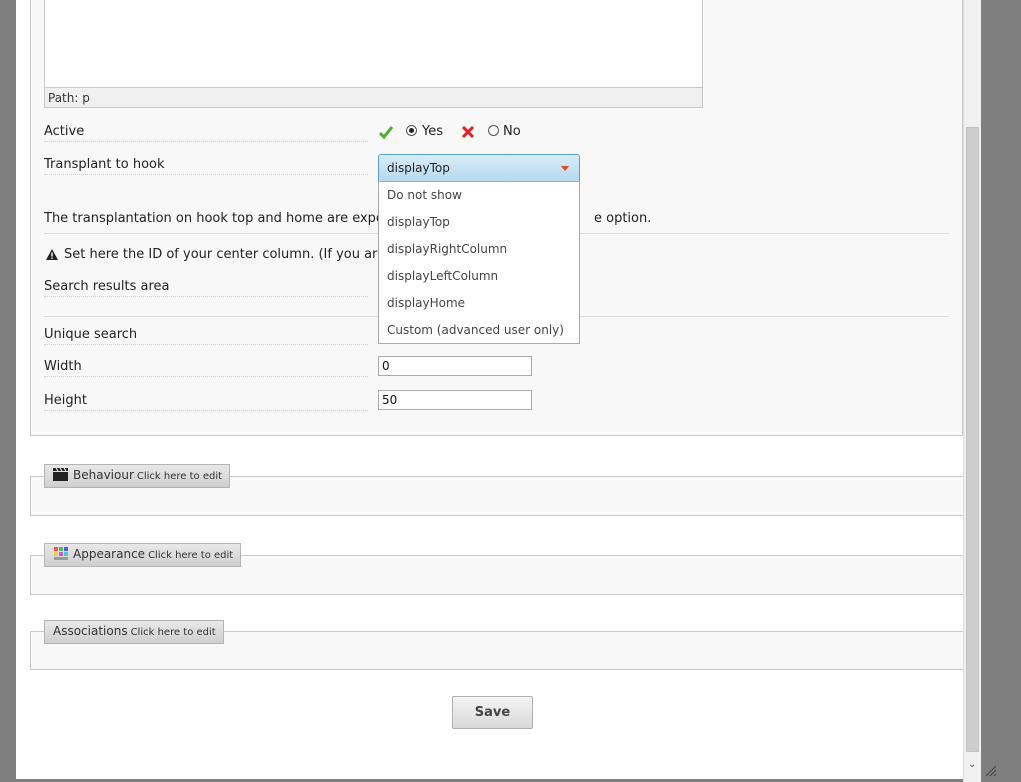 Image resolution: width=1021 pixels, height=782 pixels. Describe the element at coordinates (1001, 391) in the screenshot. I see `modal-overlay-right` at that location.